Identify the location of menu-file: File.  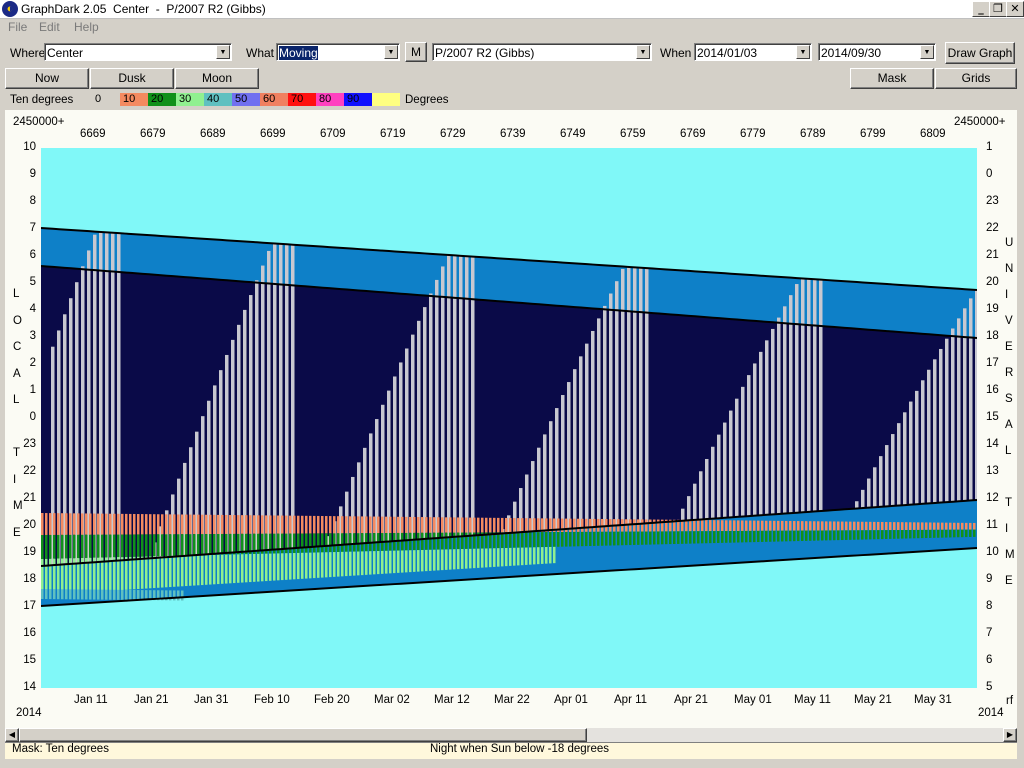
(17, 27).